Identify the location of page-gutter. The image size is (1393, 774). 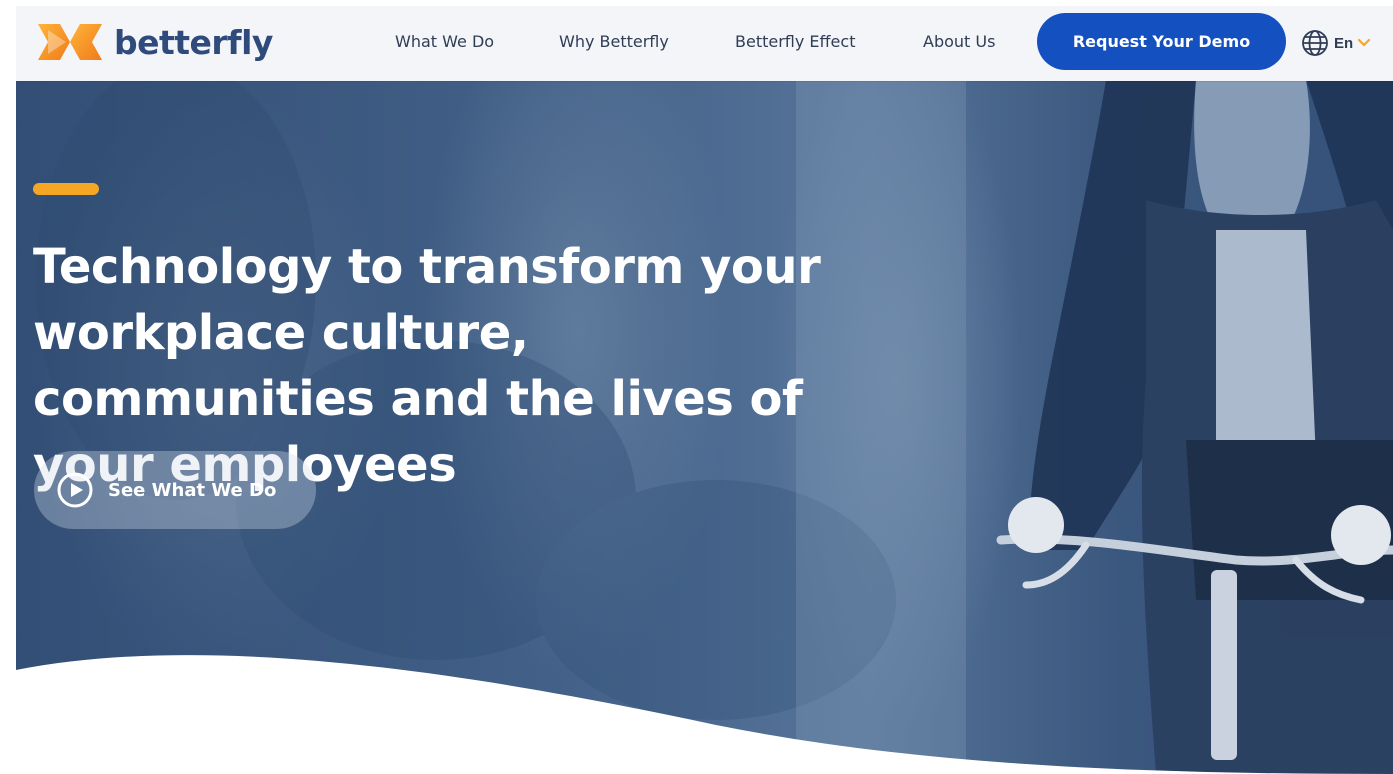
(8, 387).